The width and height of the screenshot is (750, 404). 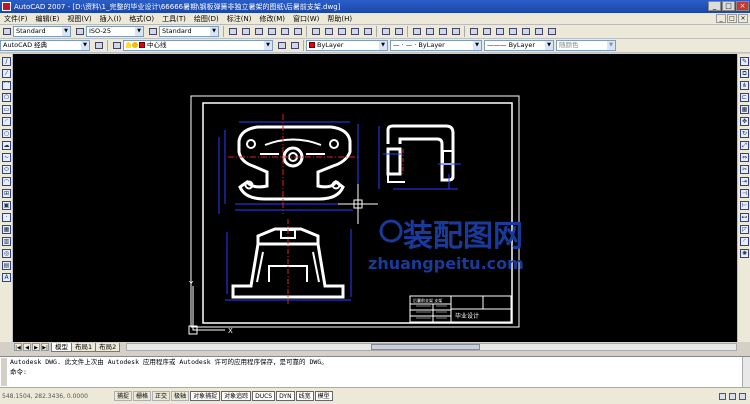 What do you see at coordinates (6, 169) in the screenshot?
I see `ellipse-icon: ⬭` at bounding box center [6, 169].